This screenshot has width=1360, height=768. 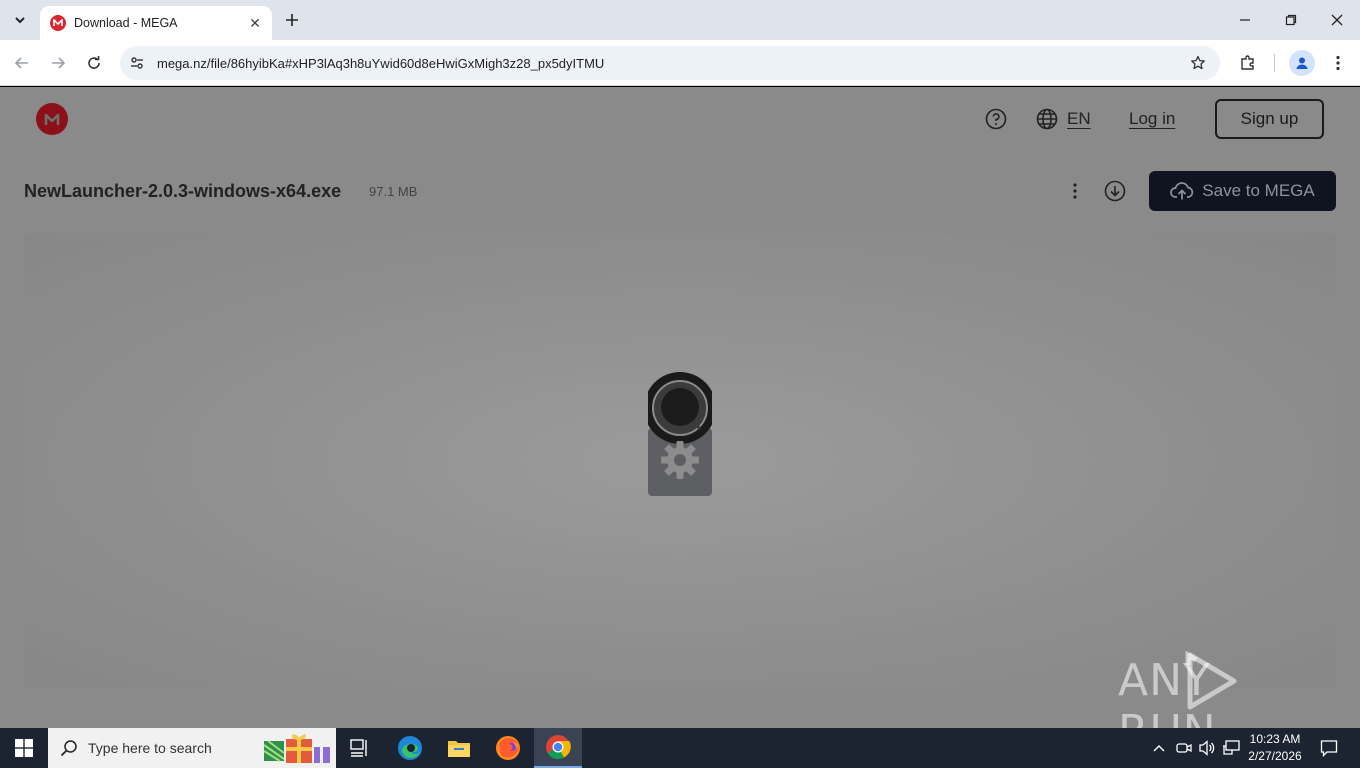 What do you see at coordinates (1231, 748) in the screenshot?
I see `network-icon` at bounding box center [1231, 748].